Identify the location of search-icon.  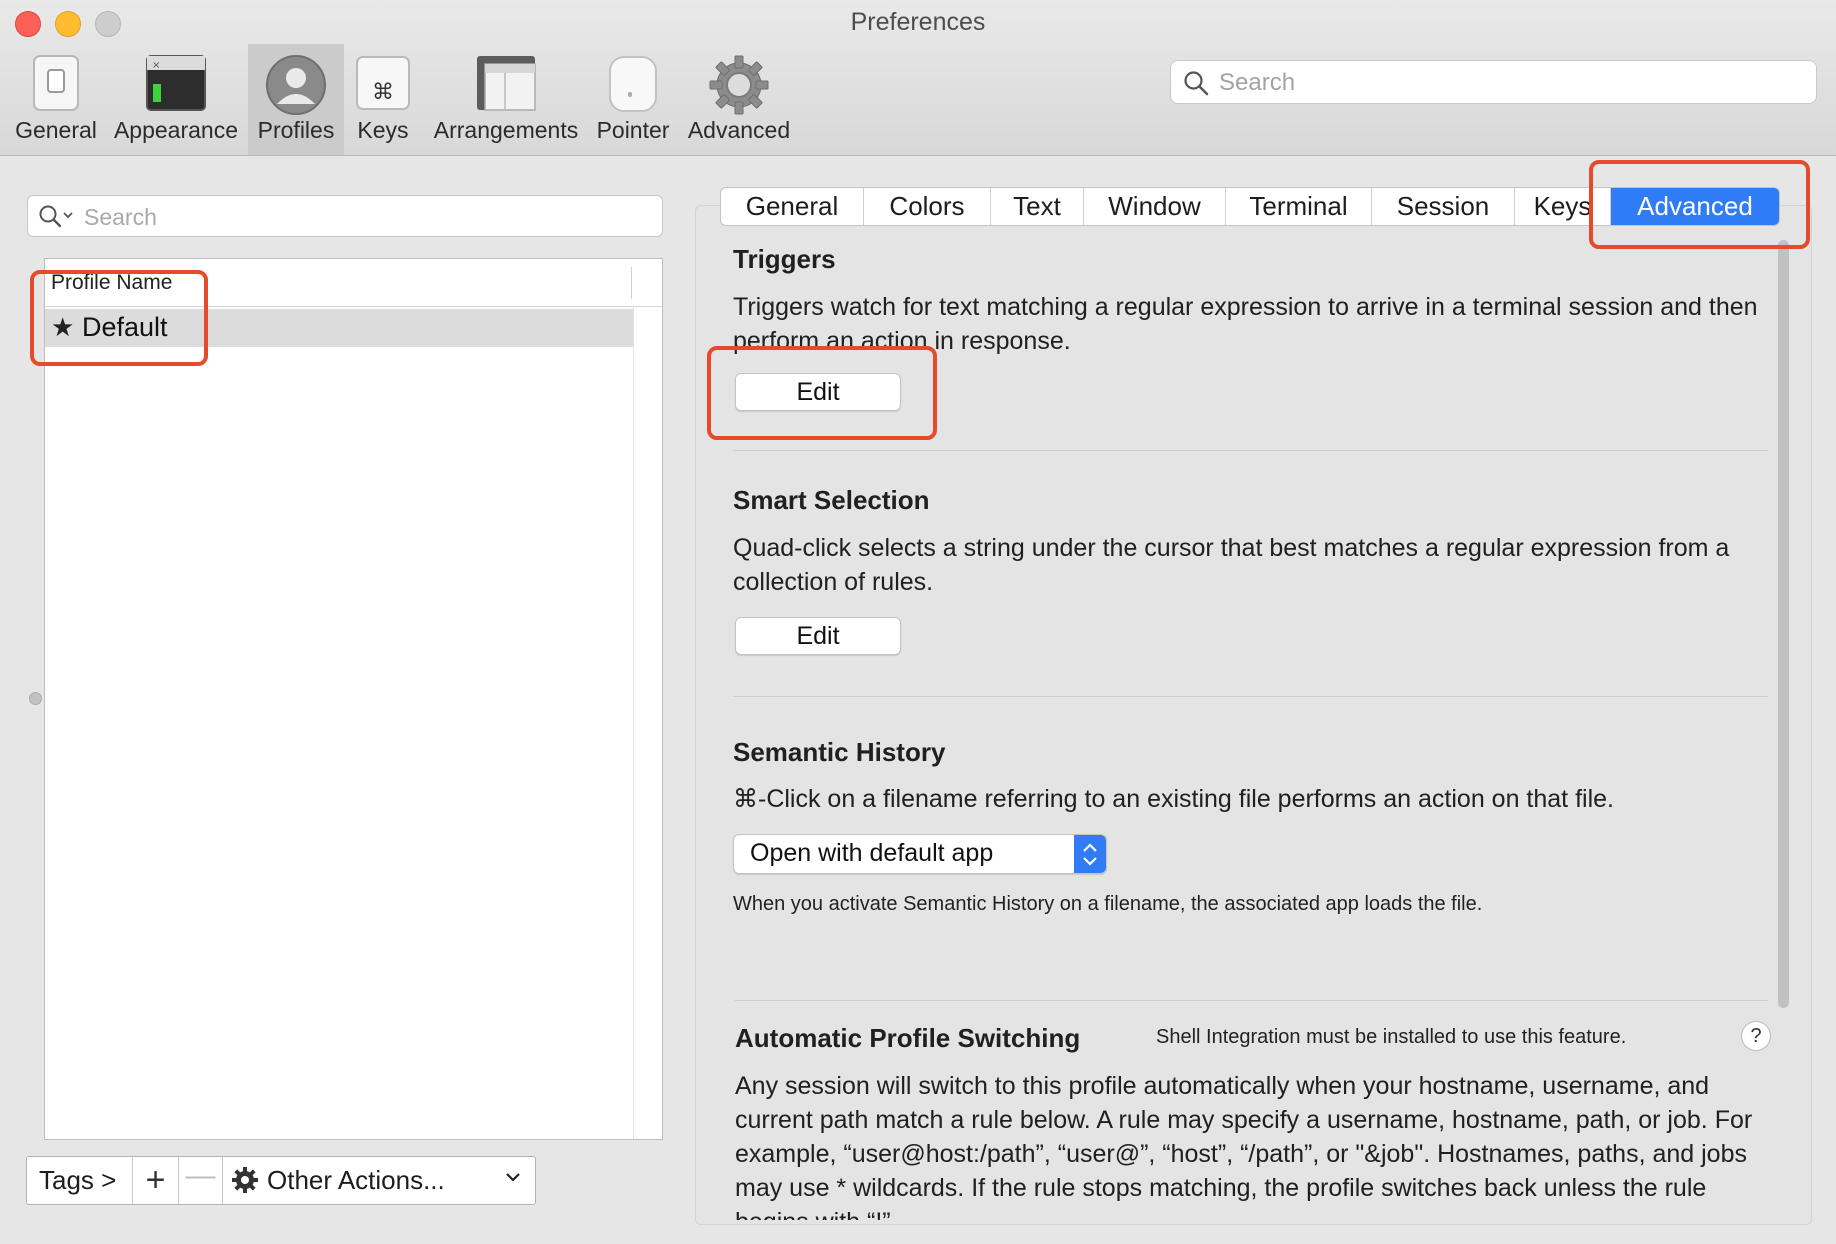
(1196, 83).